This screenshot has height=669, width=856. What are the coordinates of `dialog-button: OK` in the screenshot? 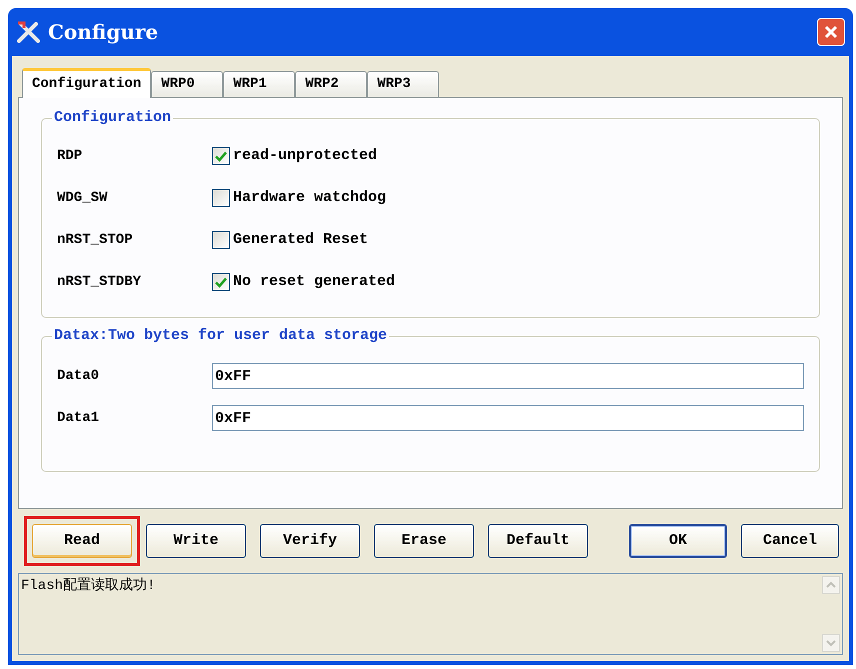 It's located at (678, 541).